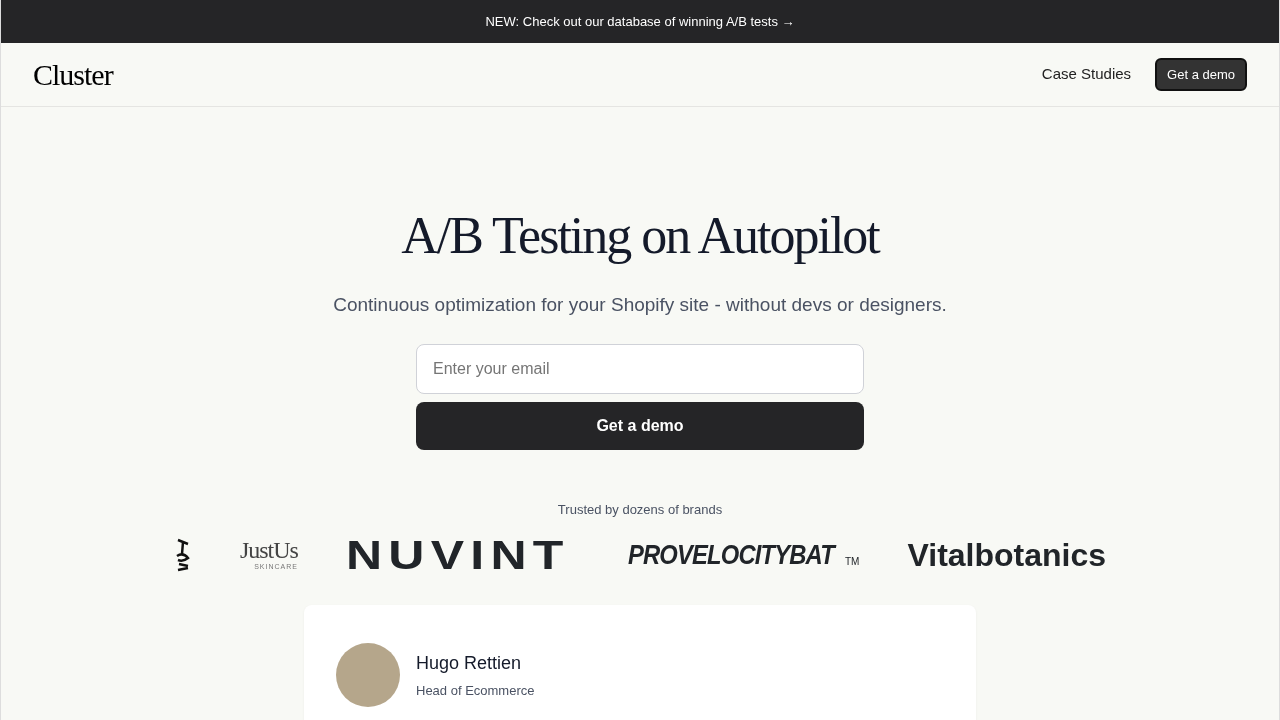 This screenshot has height=720, width=1280. Describe the element at coordinates (1007, 555) in the screenshot. I see `brand-logo: Vitalbotanics` at that location.